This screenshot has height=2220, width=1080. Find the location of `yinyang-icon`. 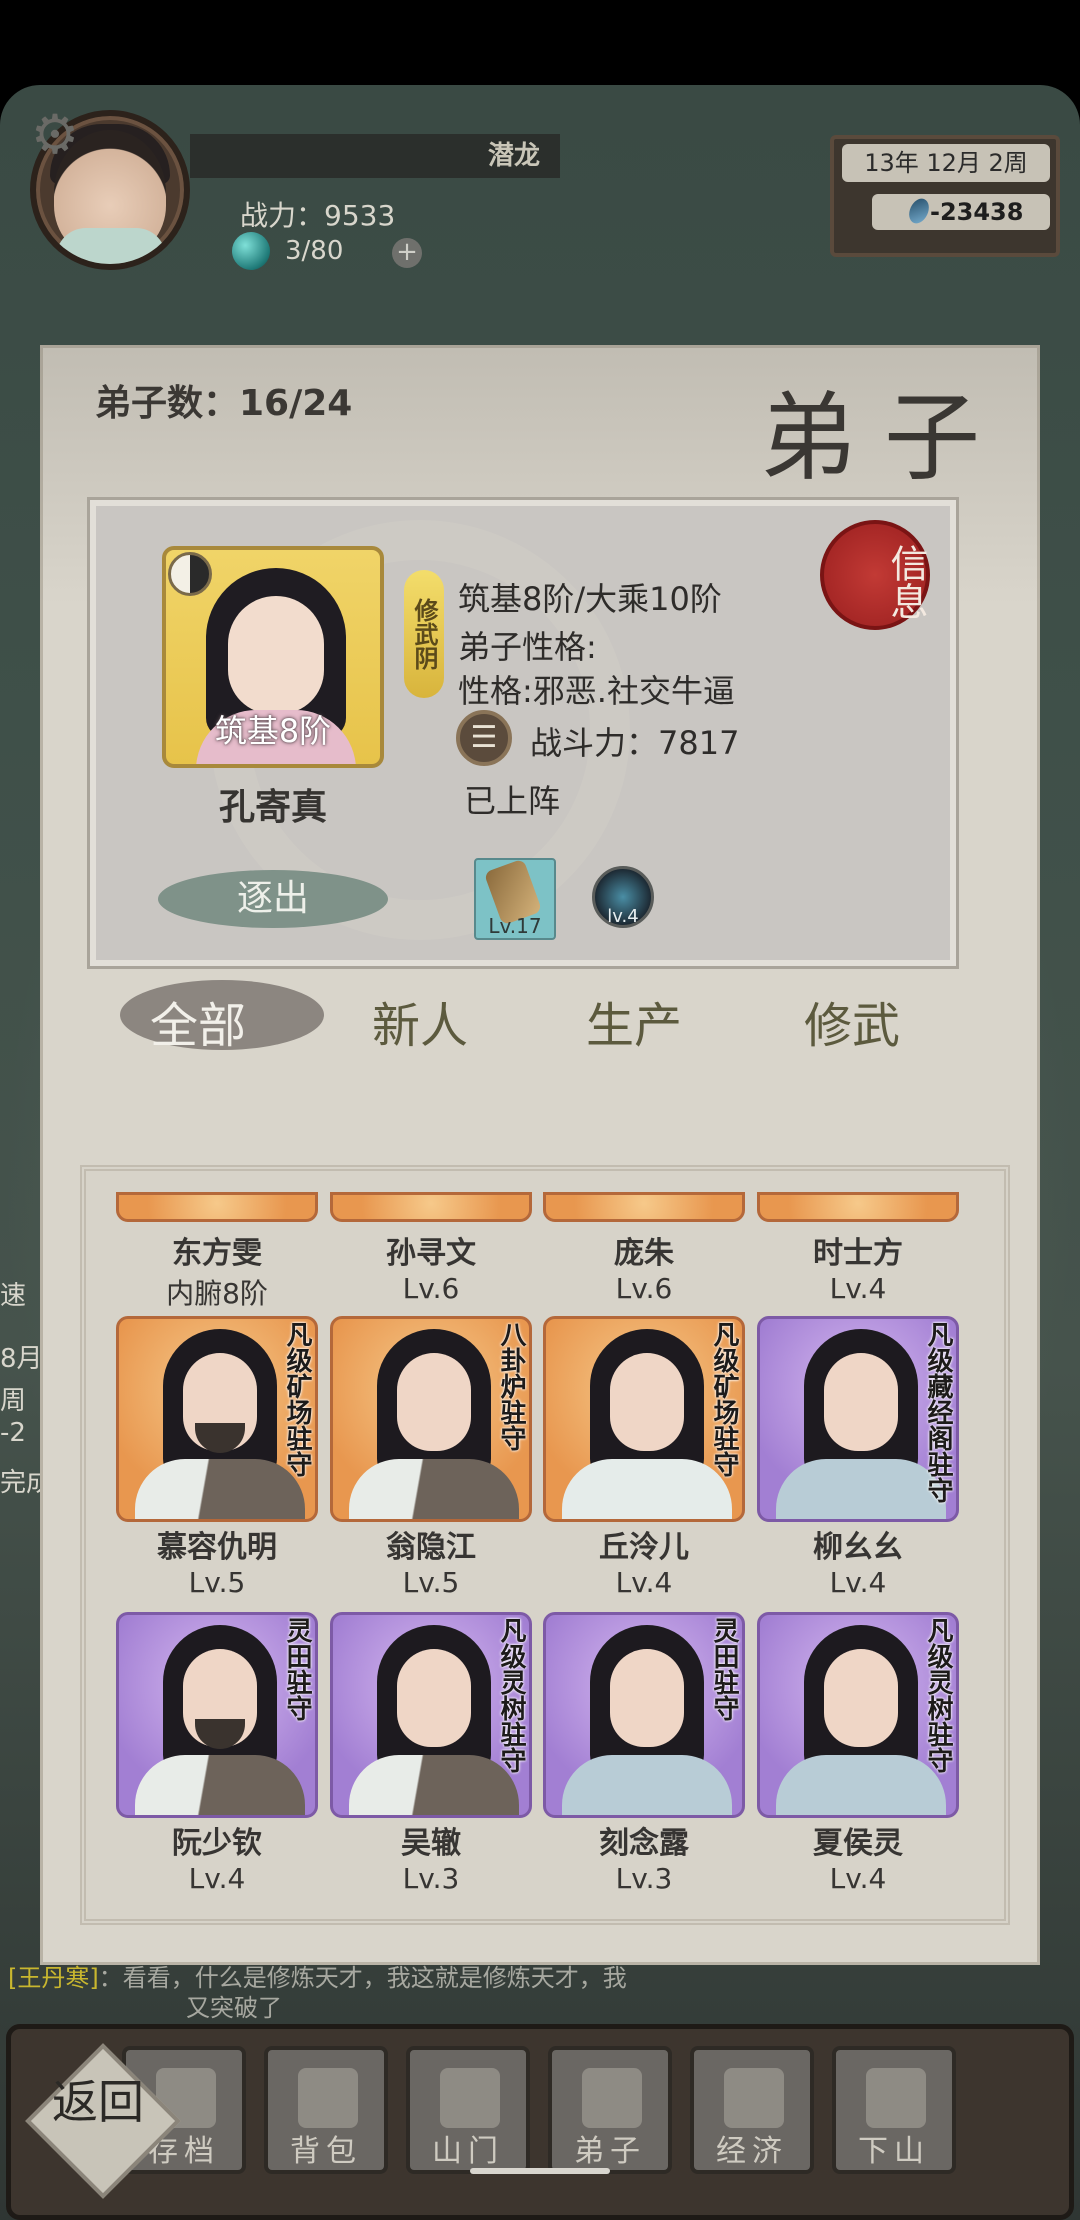

yinyang-icon is located at coordinates (190, 574).